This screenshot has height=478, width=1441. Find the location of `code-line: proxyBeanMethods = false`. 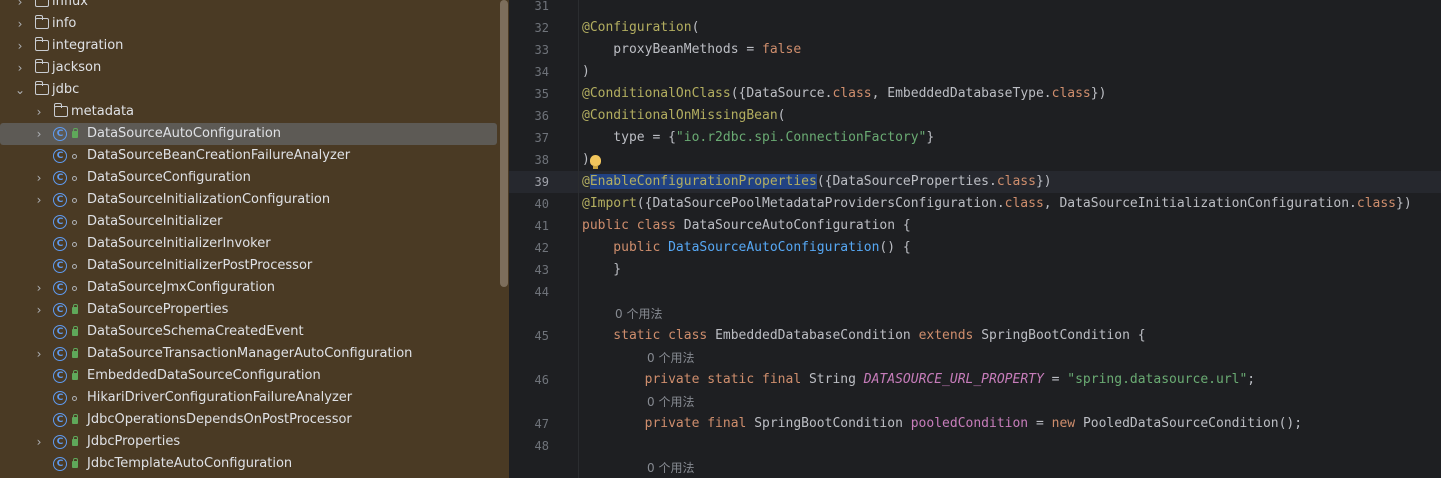

code-line: proxyBeanMethods = false is located at coordinates (691, 50).